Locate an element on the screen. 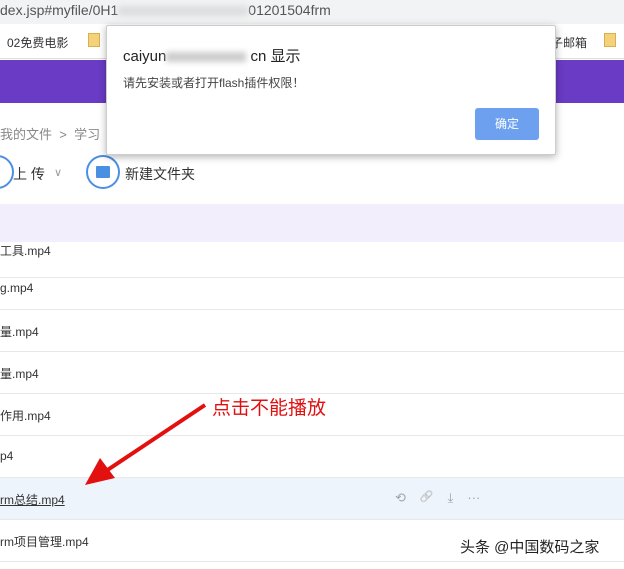 The image size is (624, 569). dialog-message: 请先安装或者打开flash插件权限！ is located at coordinates (214, 83).